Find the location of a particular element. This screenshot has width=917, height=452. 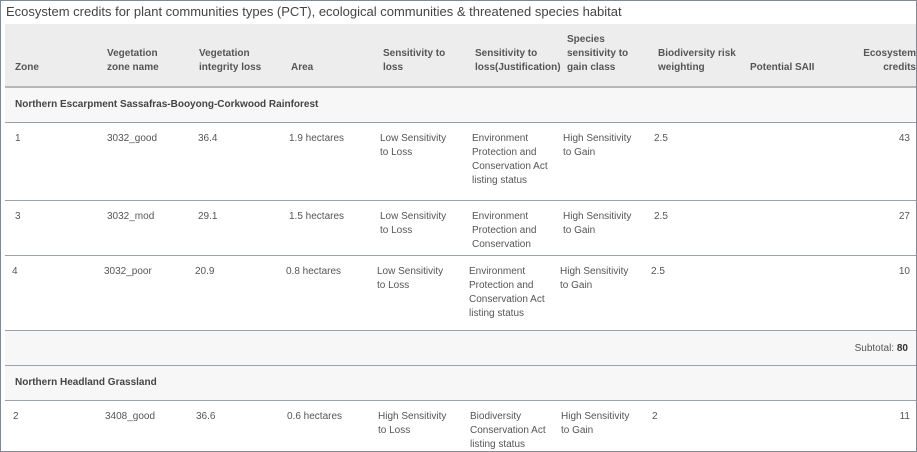

cell-integrity-loss: 20.9 is located at coordinates (205, 271).